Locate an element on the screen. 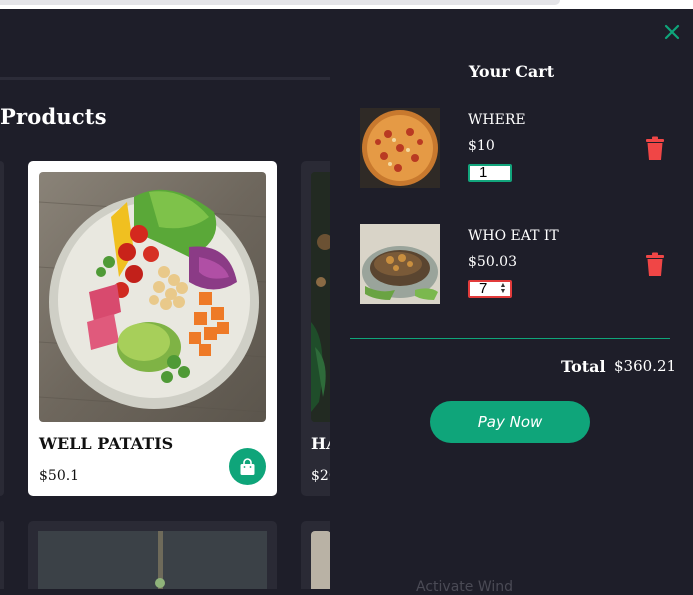 This screenshot has height=595, width=693. product-image-partial is located at coordinates (321, 297).